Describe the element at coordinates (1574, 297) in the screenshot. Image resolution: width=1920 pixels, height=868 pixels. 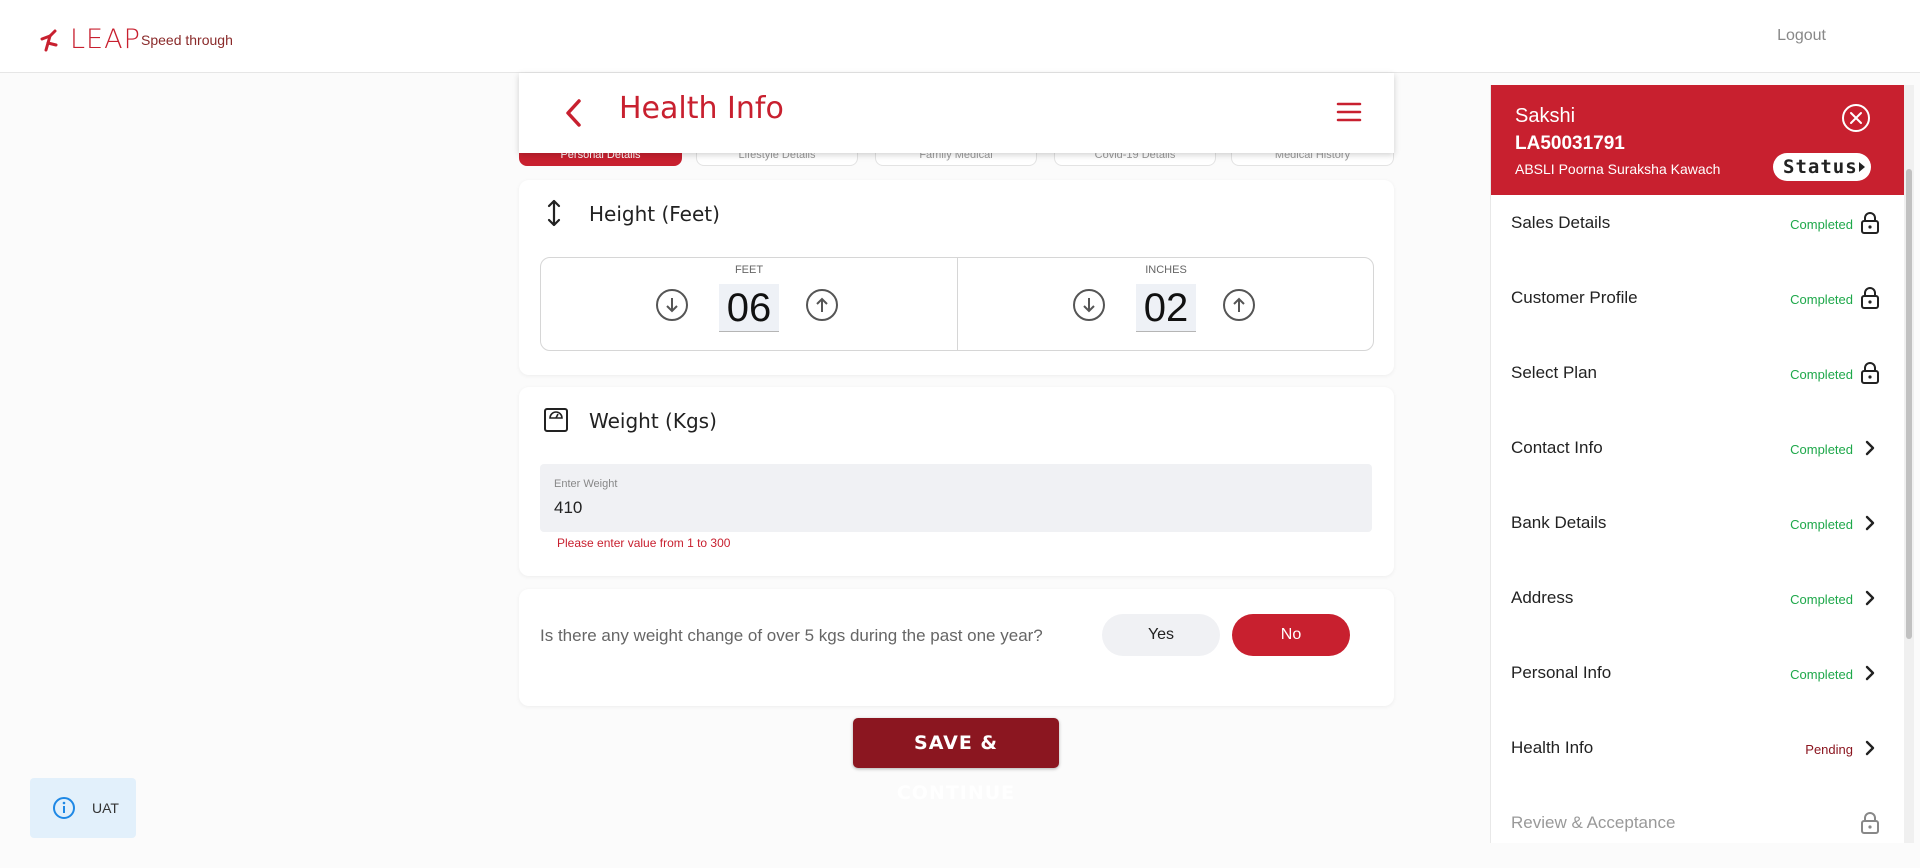
I see `step-label: Customer Profile` at that location.